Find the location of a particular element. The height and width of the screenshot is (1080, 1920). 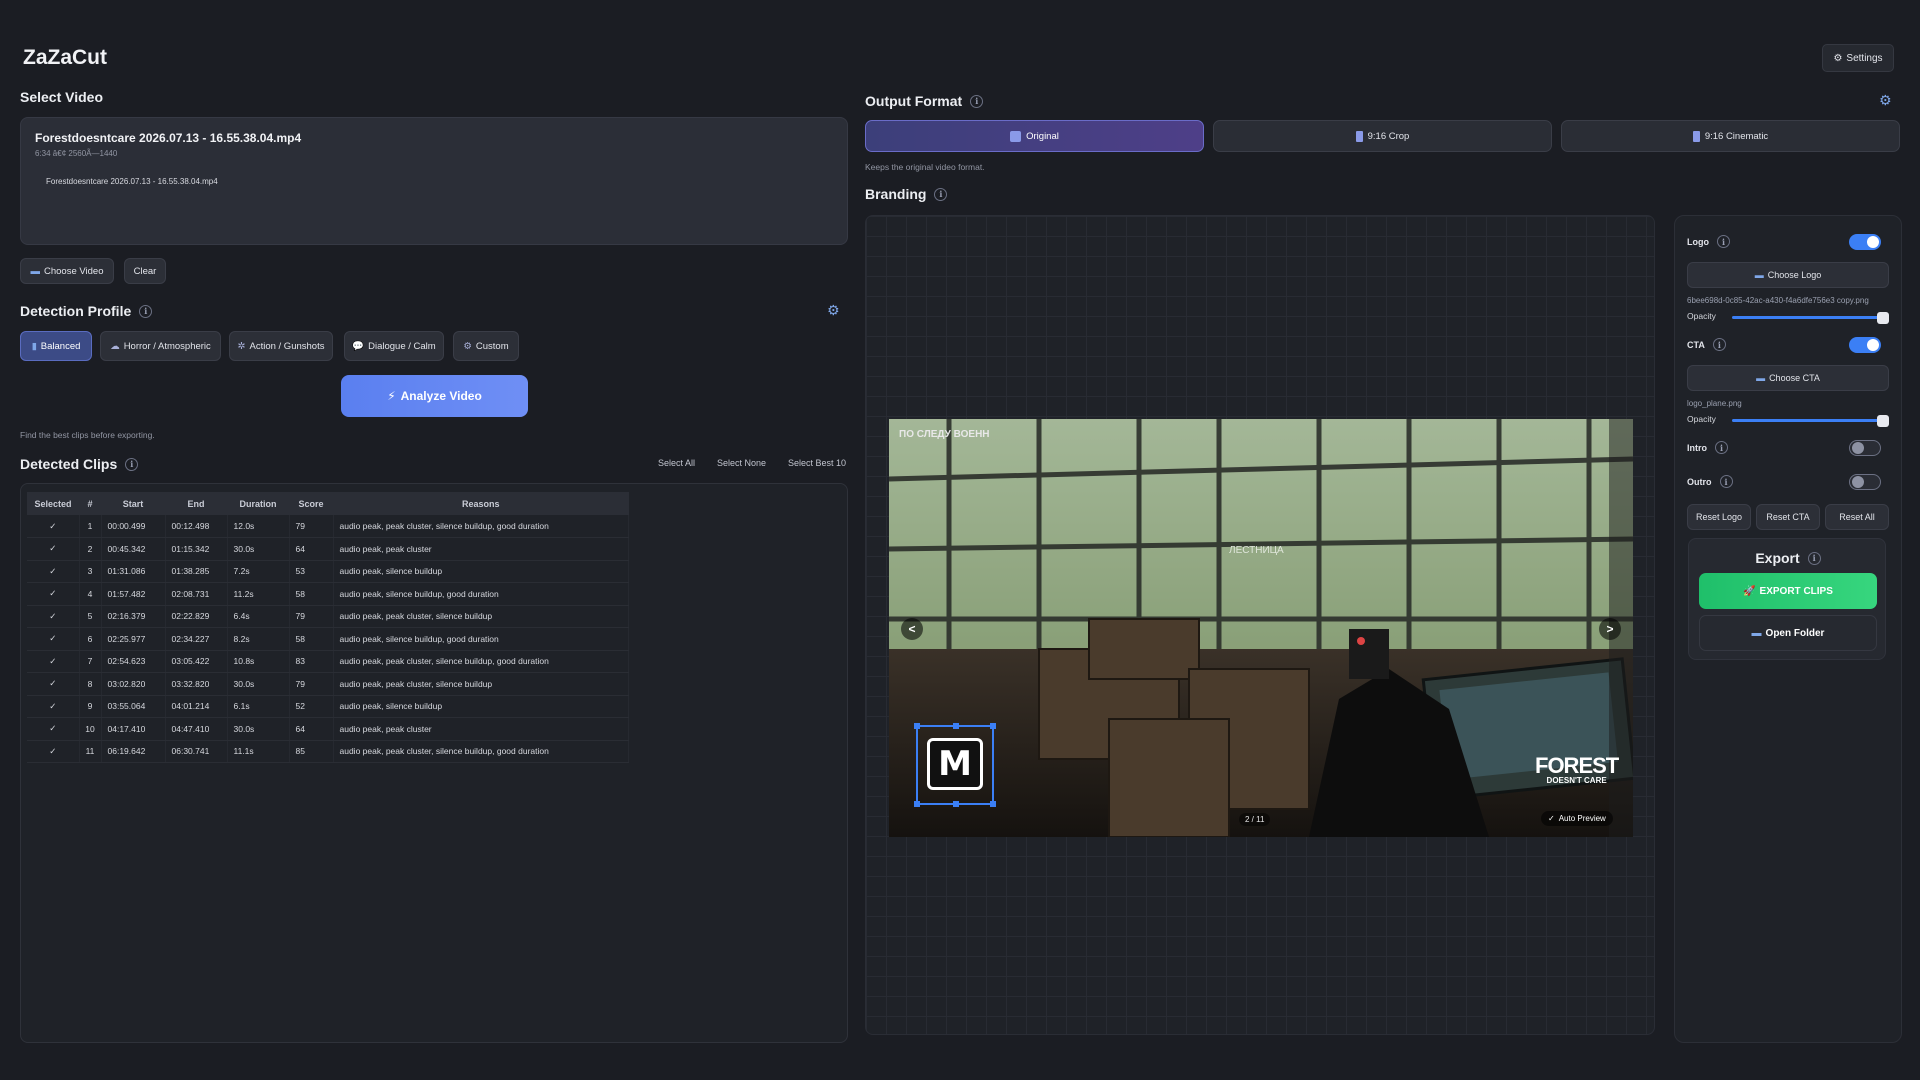

cta-toggle is located at coordinates (1865, 345).